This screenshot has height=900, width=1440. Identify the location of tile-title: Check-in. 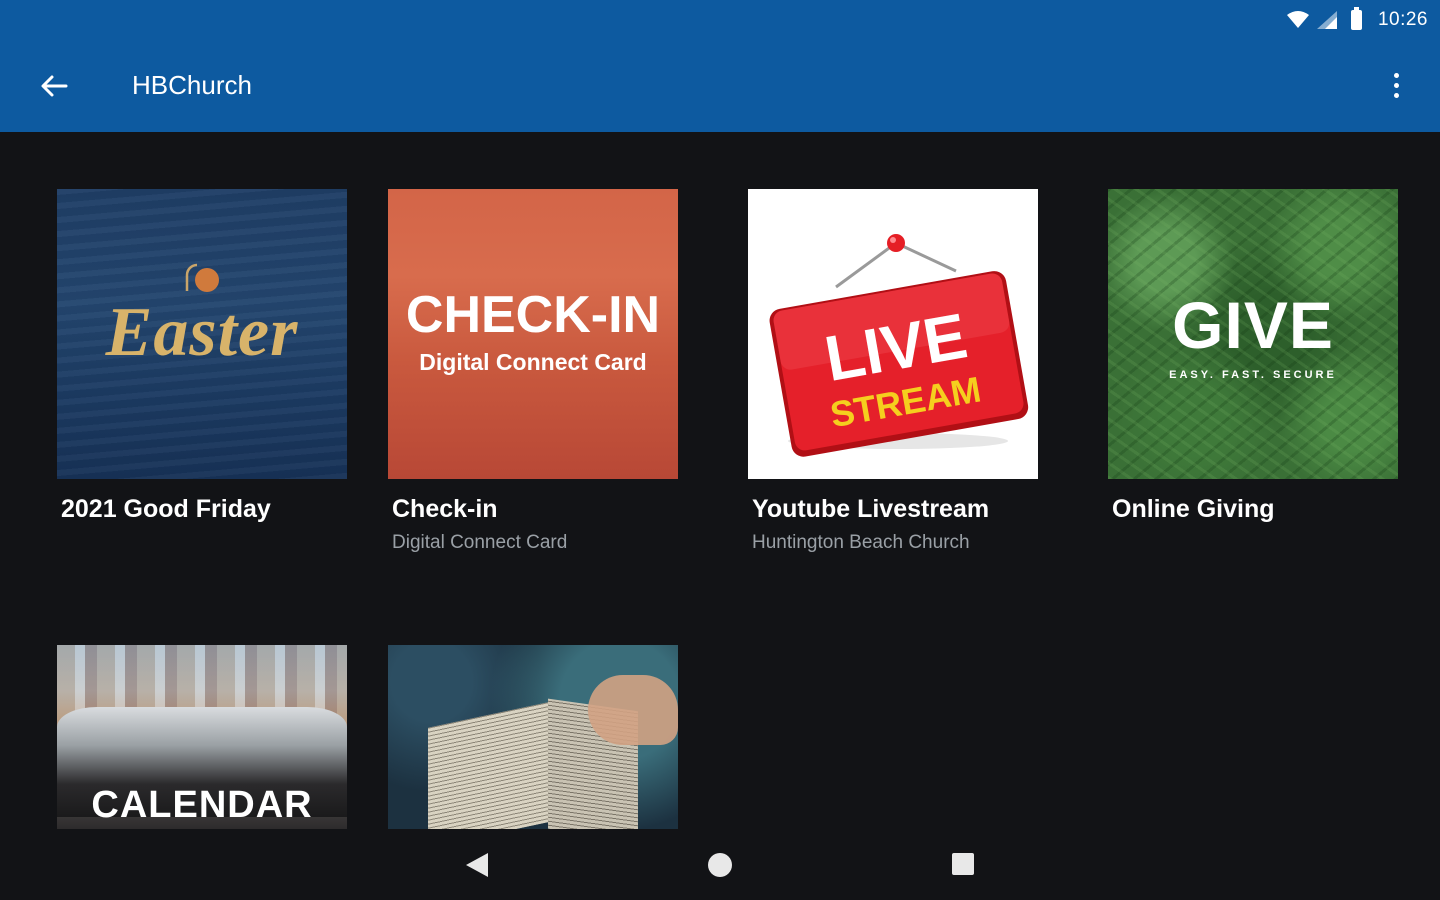
(445, 509).